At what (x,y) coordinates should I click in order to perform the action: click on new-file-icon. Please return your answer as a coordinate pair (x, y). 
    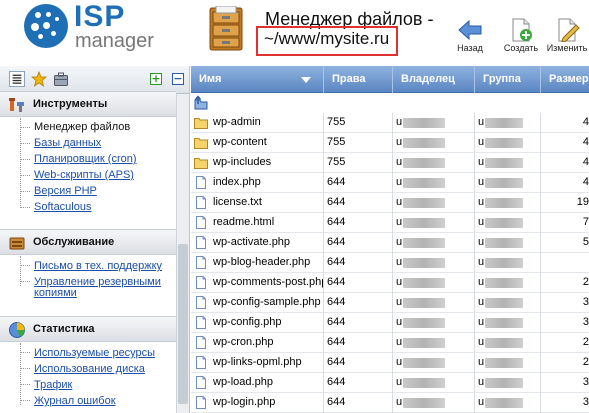
    Looking at the image, I should click on (522, 30).